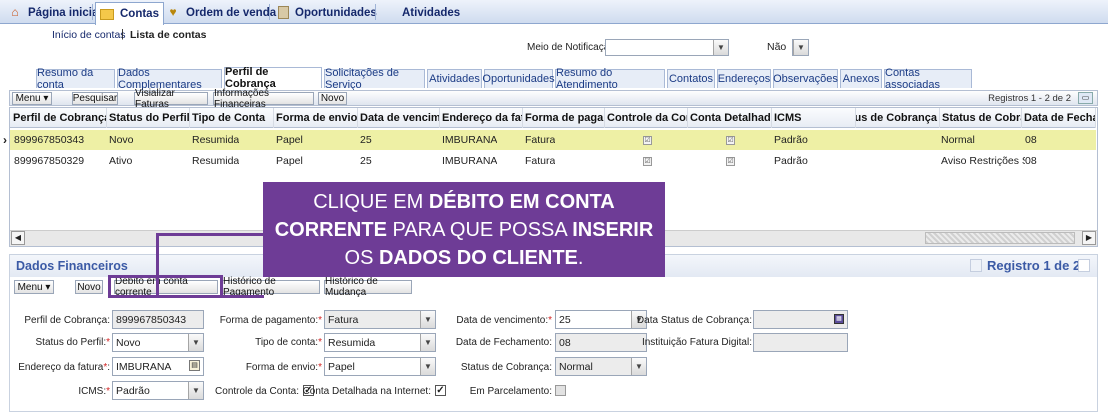  What do you see at coordinates (958, 140) in the screenshot?
I see `cell: Normal` at bounding box center [958, 140].